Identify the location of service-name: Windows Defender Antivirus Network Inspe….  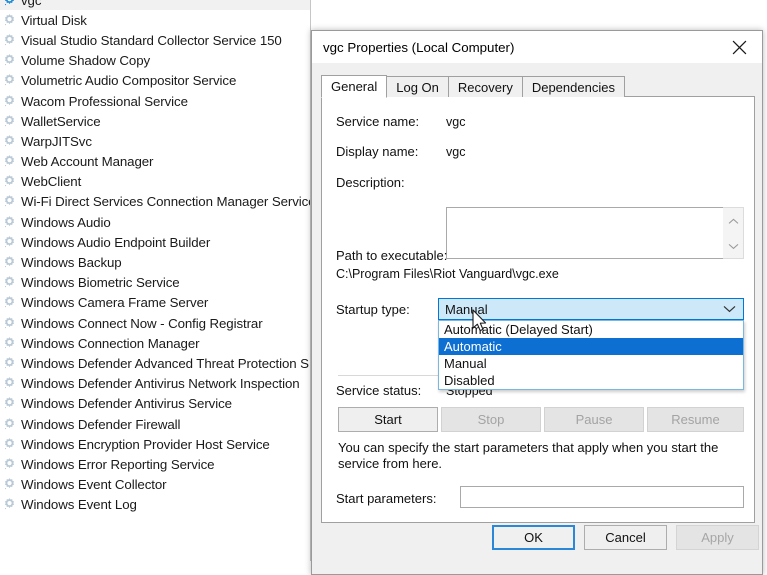
(160, 384).